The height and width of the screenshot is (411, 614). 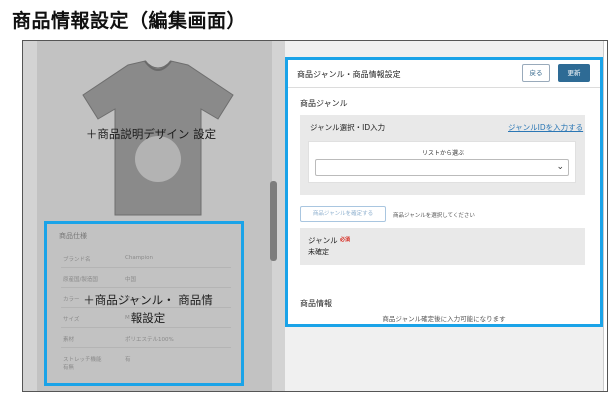 I want to click on confirm-hint: 商品ジャンルを選択してください, so click(x=434, y=216).